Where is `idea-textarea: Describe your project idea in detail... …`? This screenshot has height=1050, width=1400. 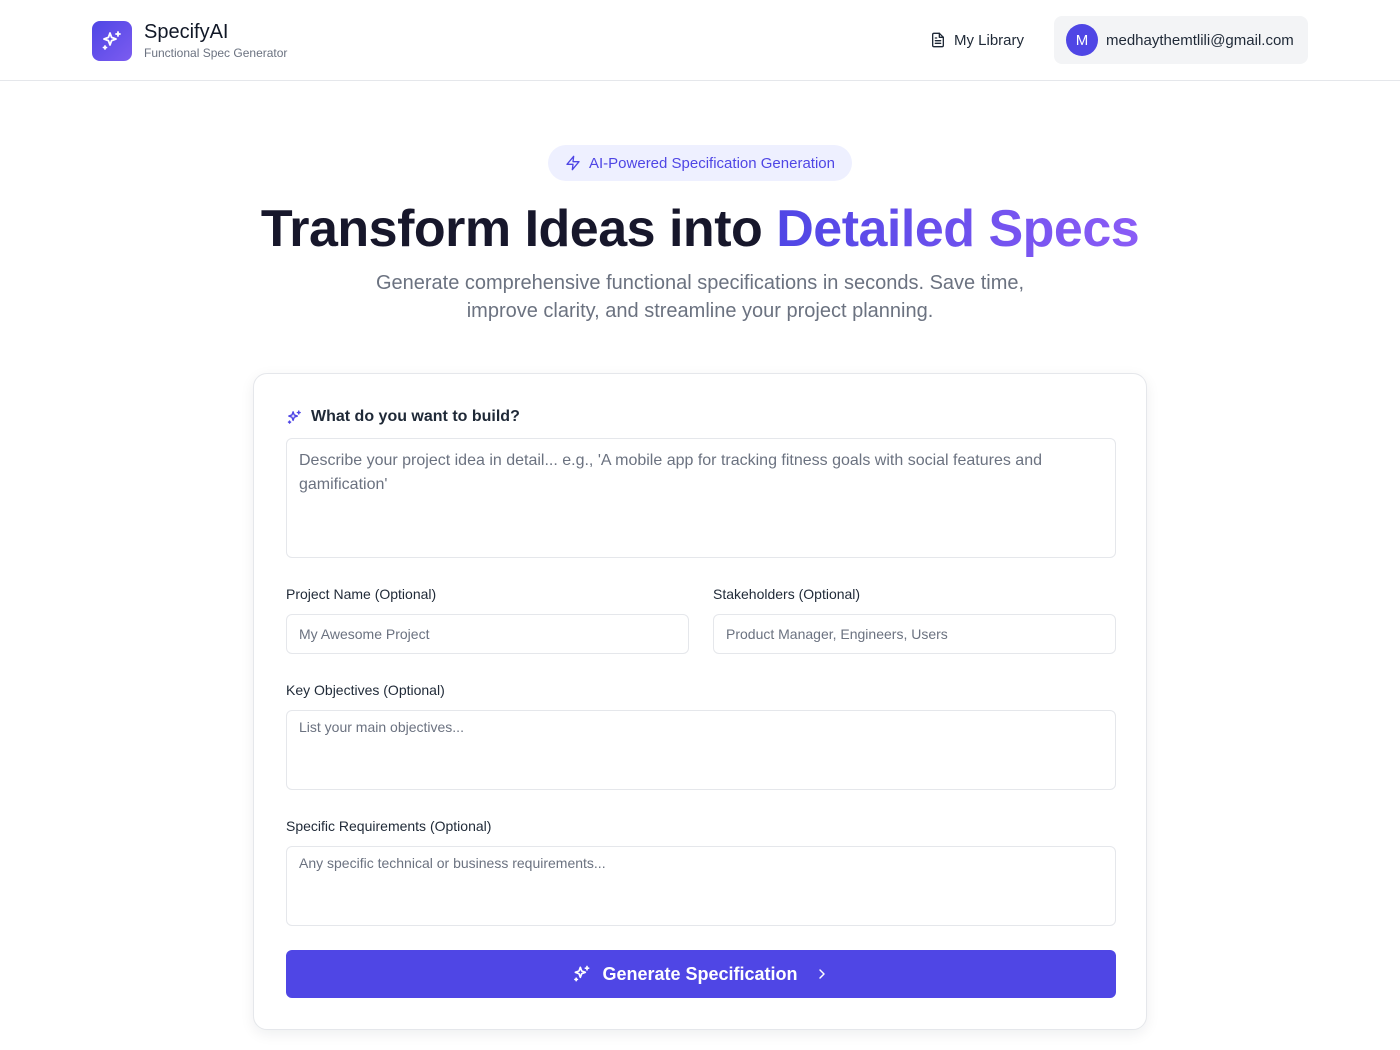 idea-textarea: Describe your project idea in detail... … is located at coordinates (701, 498).